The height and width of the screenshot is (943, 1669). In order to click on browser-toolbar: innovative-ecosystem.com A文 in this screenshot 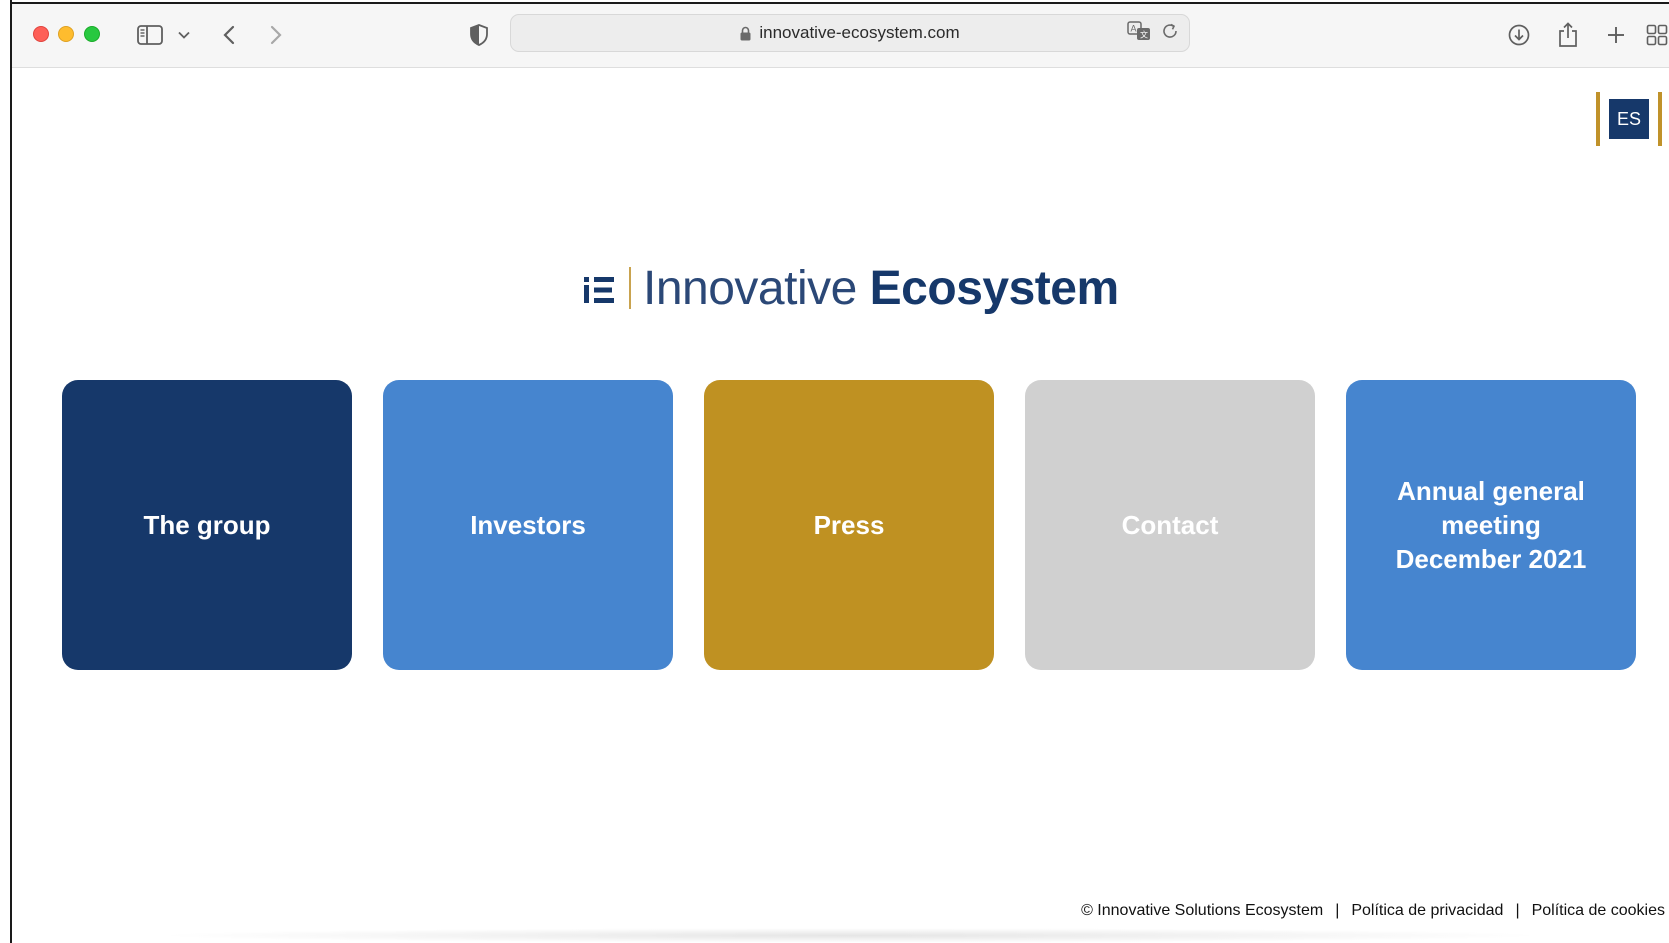, I will do `click(840, 36)`.